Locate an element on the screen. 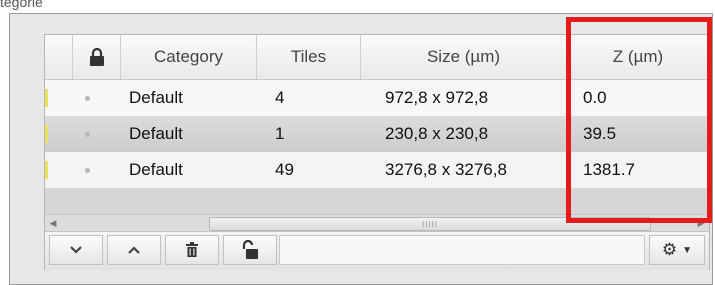 This screenshot has height=285, width=715. table-toolbar: ⚙ ▼ is located at coordinates (377, 250).